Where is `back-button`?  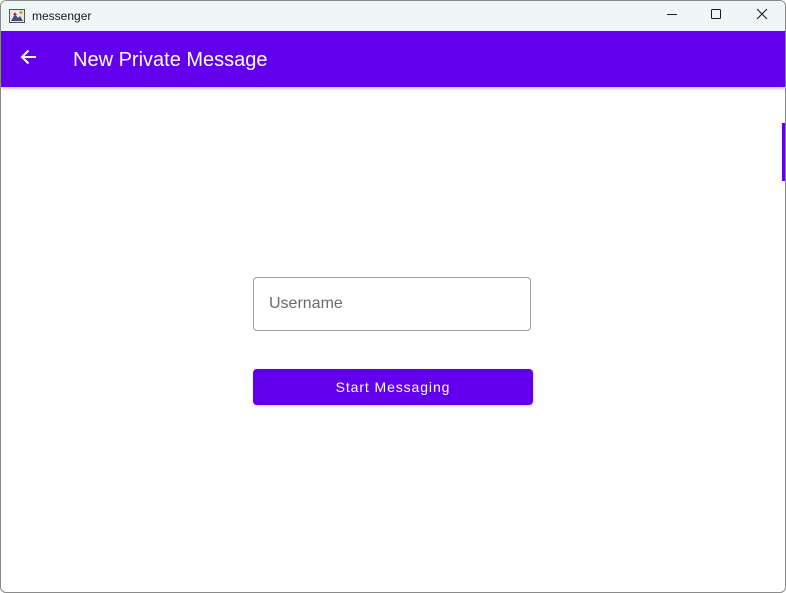 back-button is located at coordinates (29, 59).